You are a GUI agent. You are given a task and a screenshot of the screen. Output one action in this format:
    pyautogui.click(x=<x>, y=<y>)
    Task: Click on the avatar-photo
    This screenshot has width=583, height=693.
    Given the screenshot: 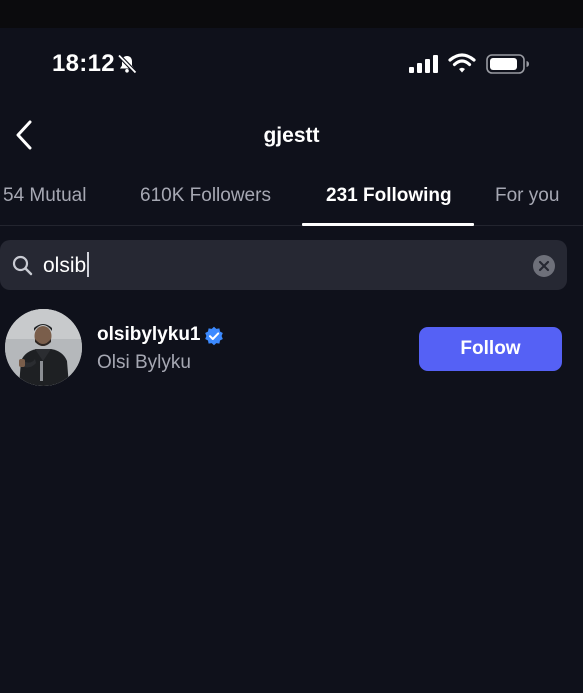 What is the action you would take?
    pyautogui.click(x=43, y=347)
    